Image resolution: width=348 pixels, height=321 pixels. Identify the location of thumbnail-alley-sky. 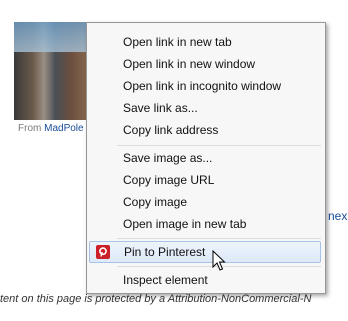
(51, 37).